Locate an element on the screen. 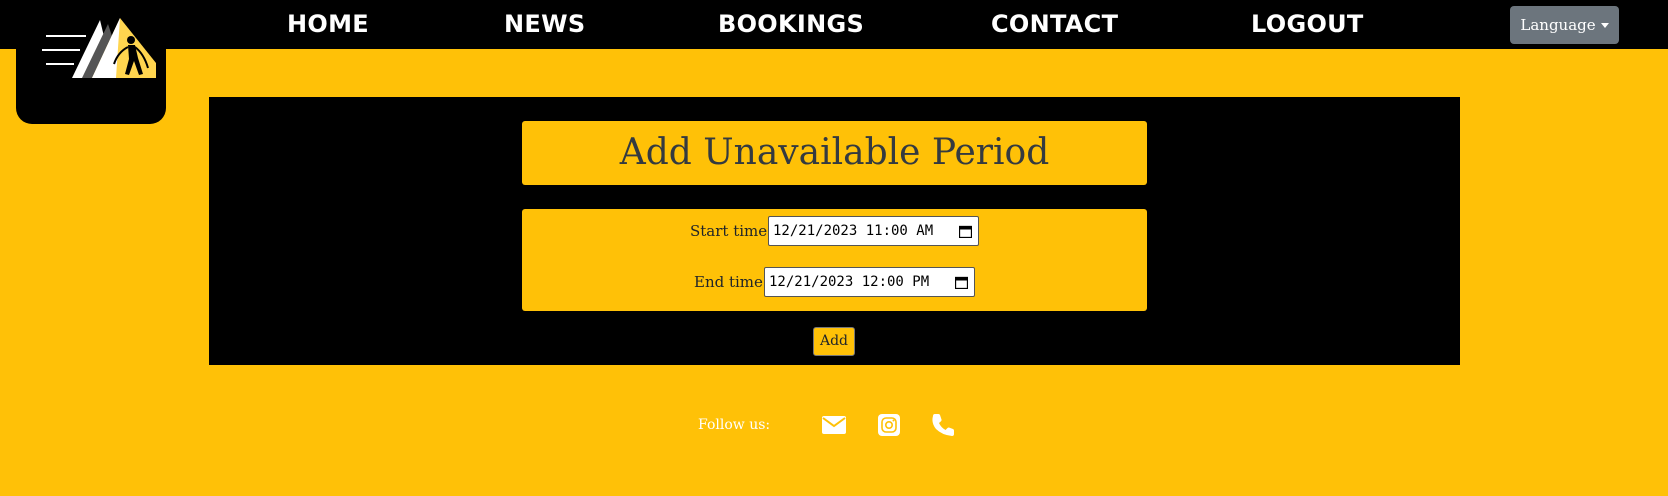  nav-news: NEWS is located at coordinates (544, 24).